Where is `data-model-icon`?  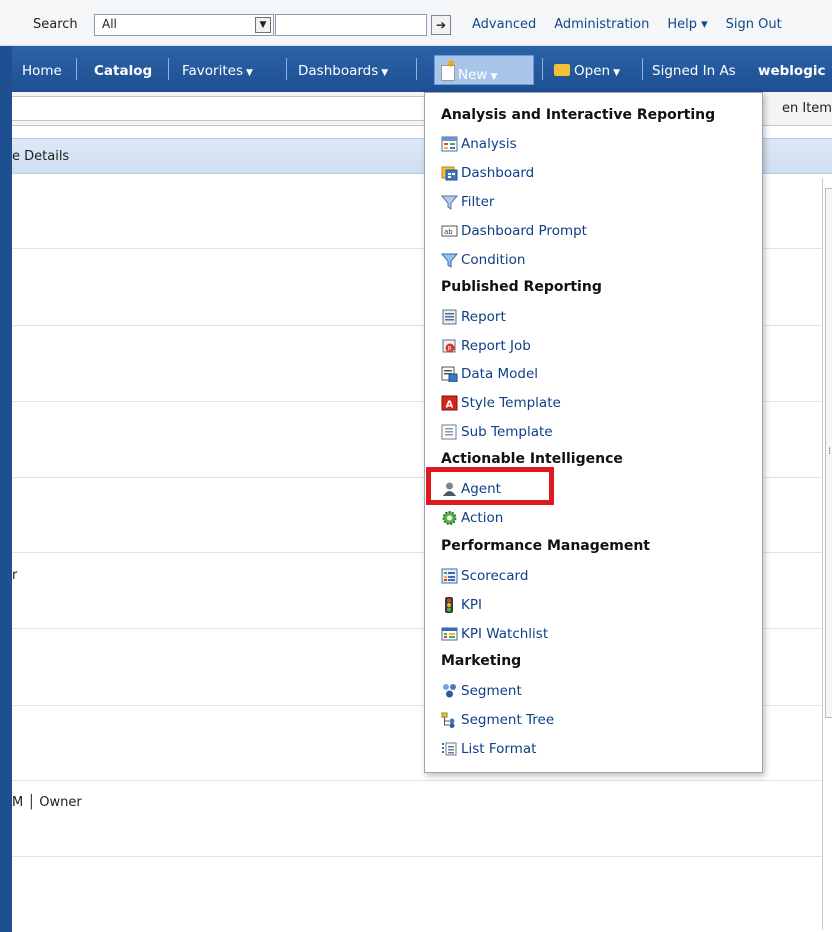
data-model-icon is located at coordinates (449, 374).